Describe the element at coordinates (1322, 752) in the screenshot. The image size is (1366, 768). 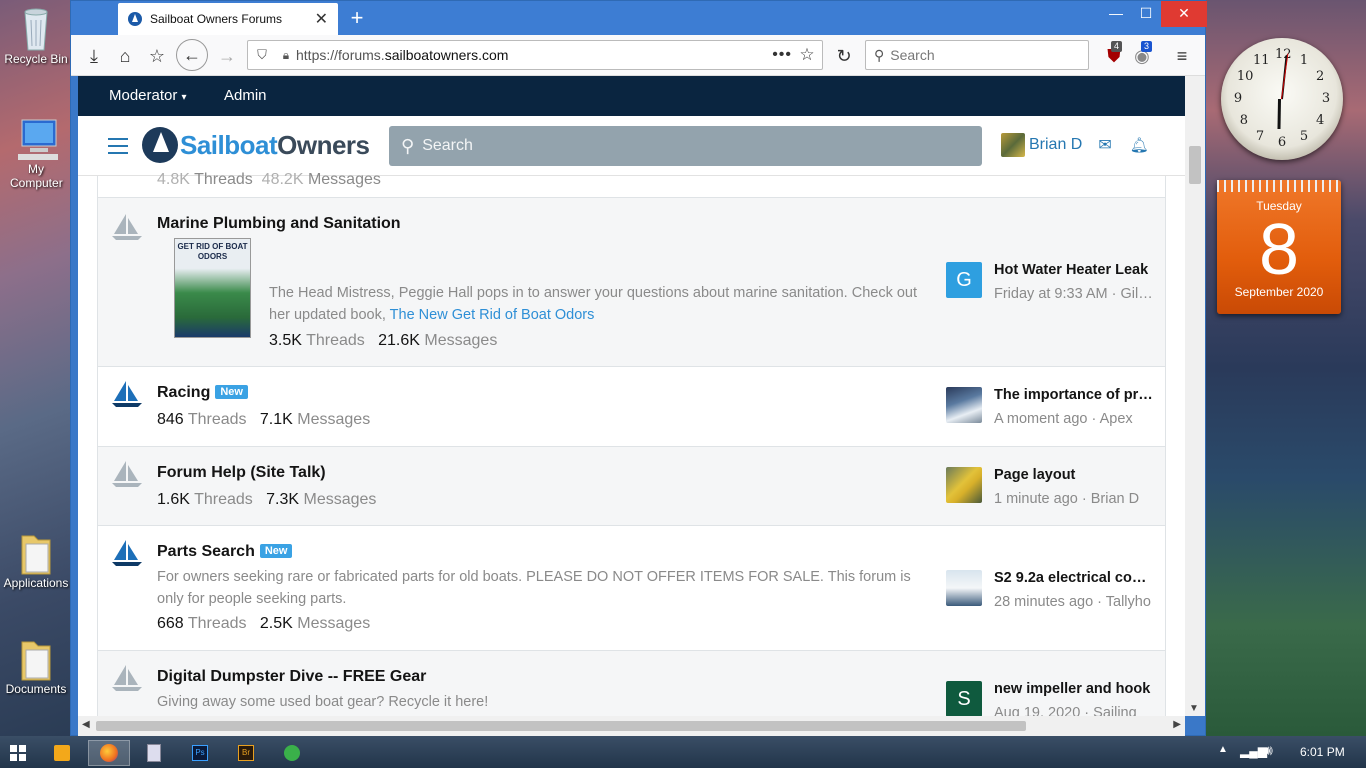
I see `taskbar-clock: 6:01 PM` at that location.